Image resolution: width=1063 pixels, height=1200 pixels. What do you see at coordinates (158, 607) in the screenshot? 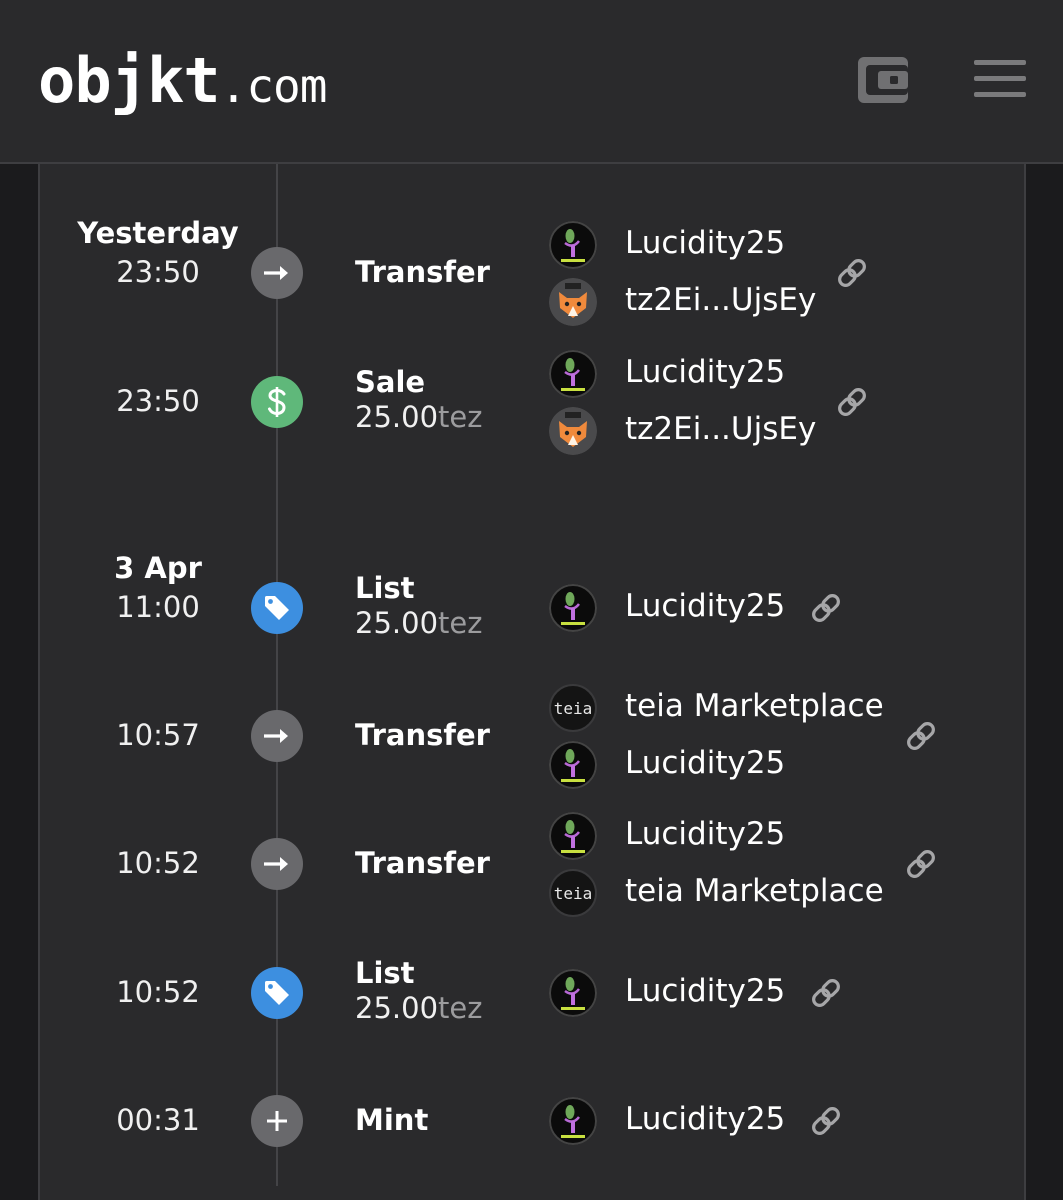
I see `event-time: 11:00` at bounding box center [158, 607].